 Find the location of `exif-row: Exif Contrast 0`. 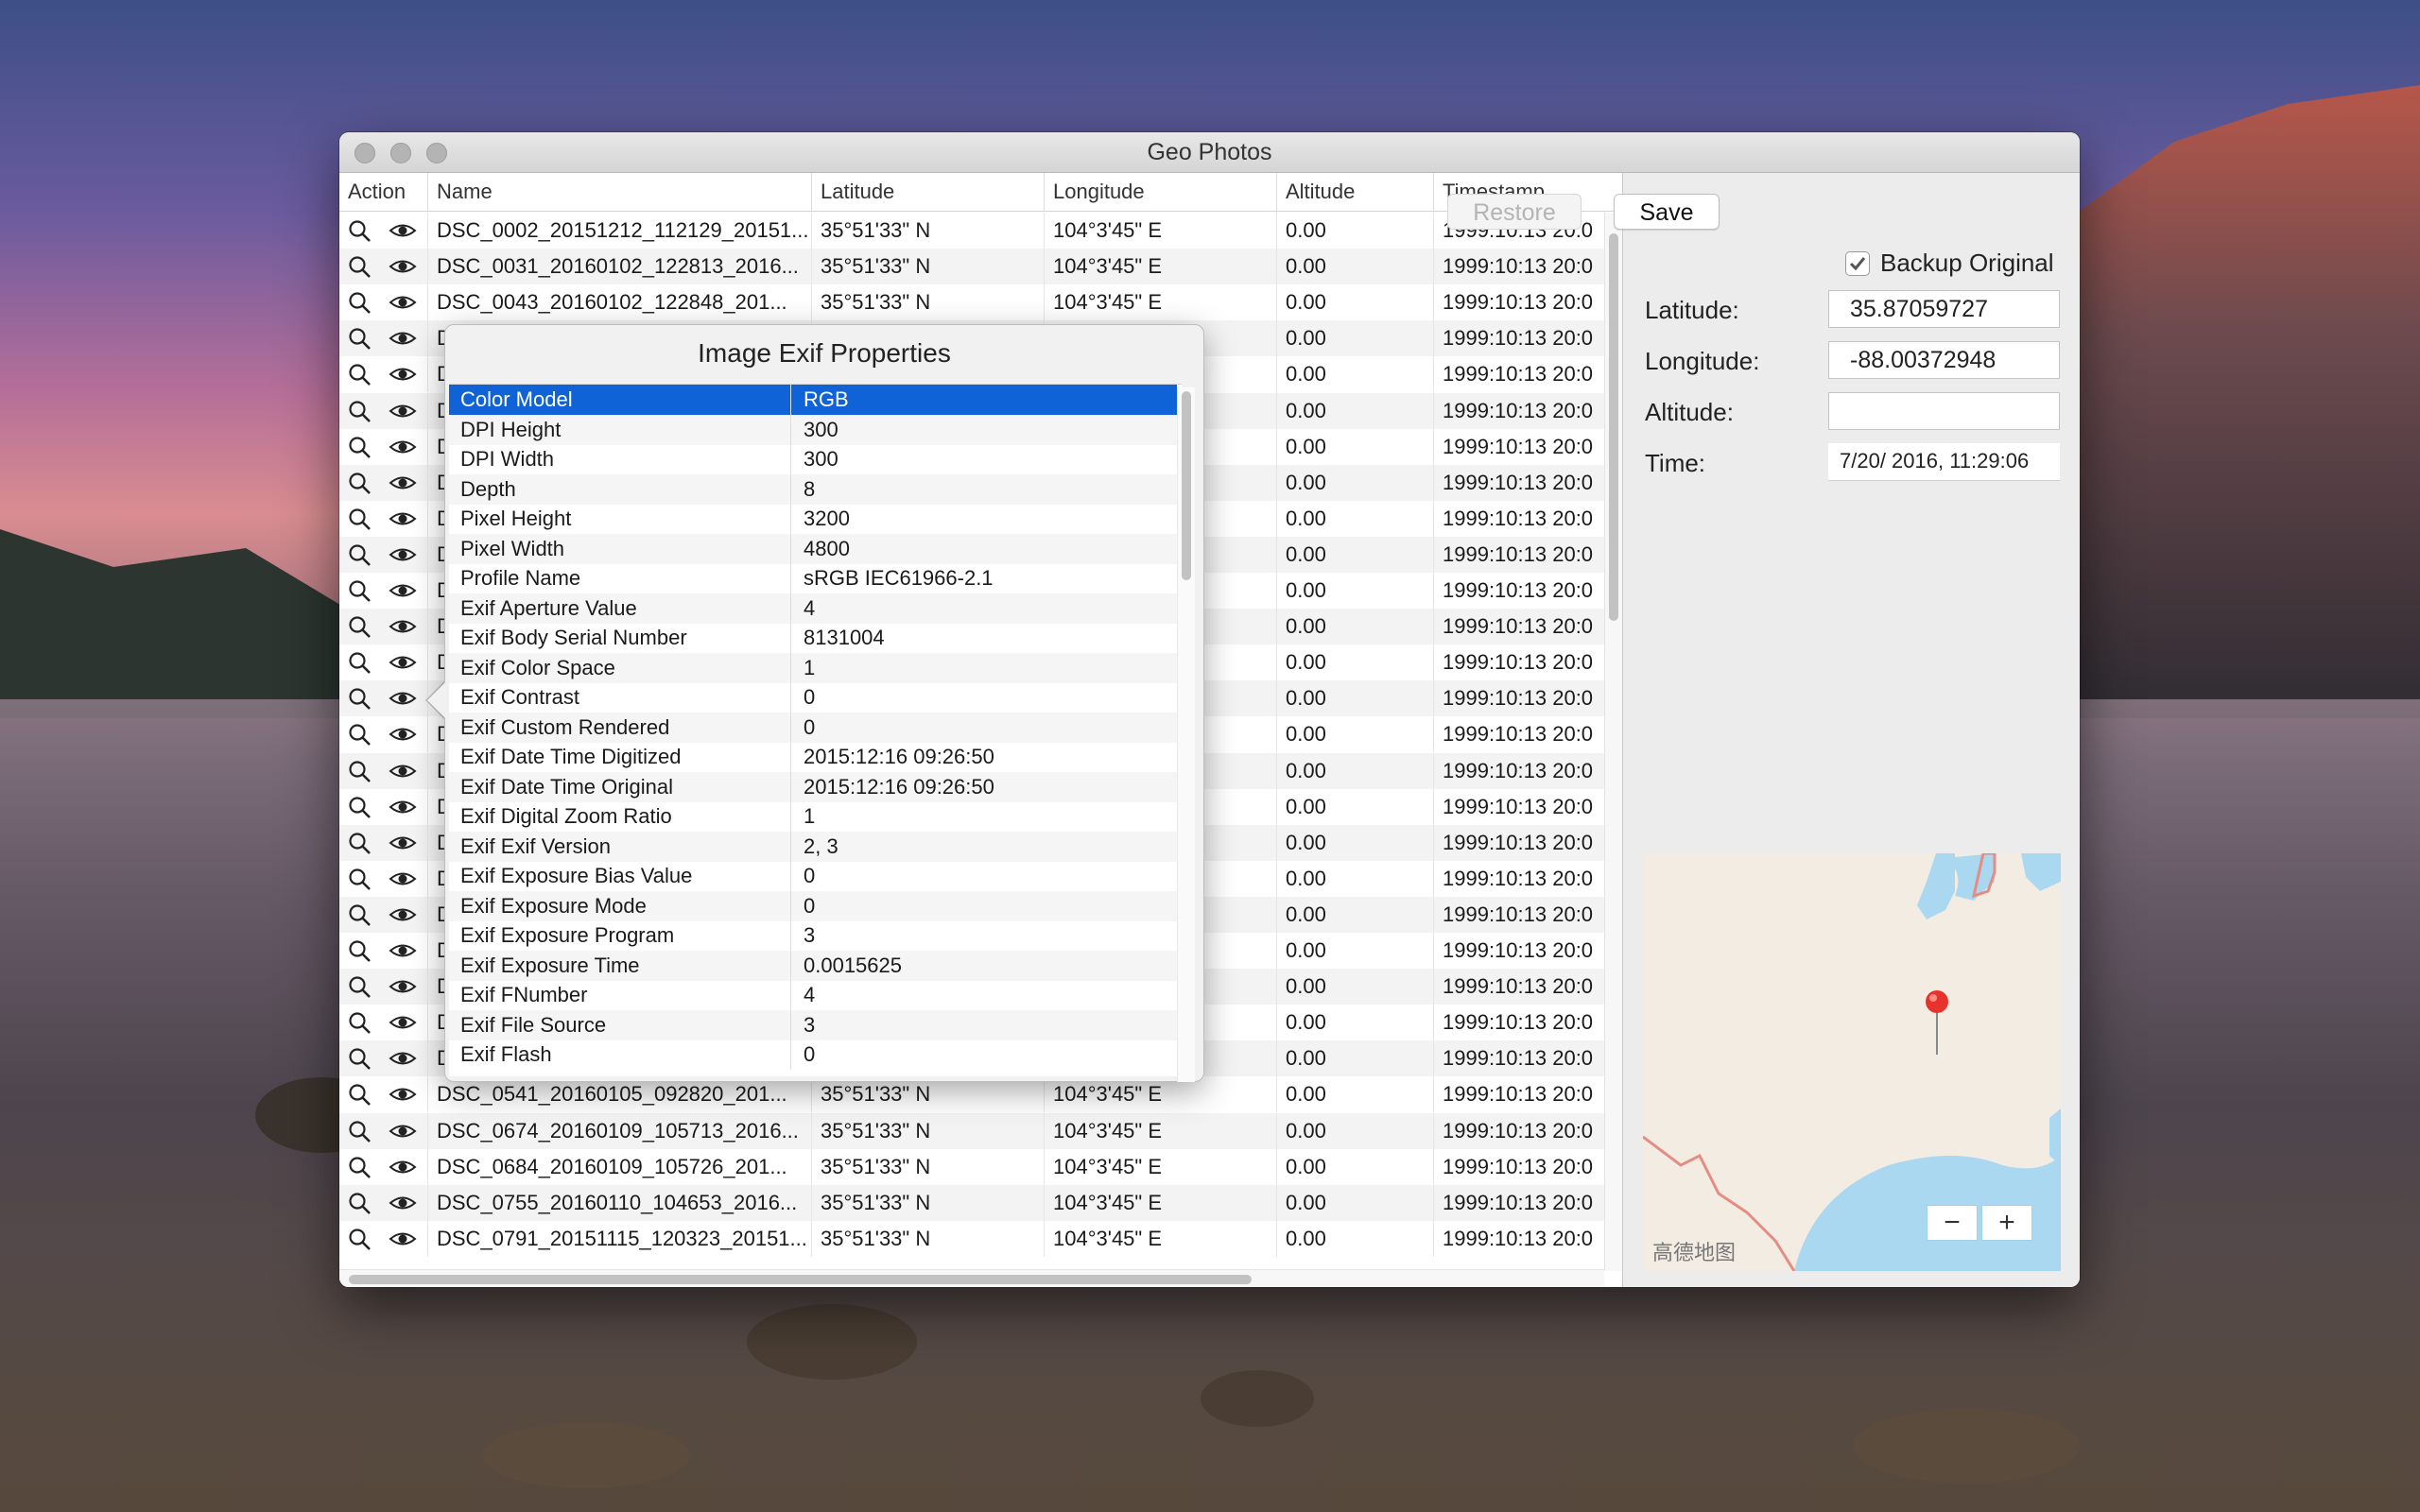

exif-row: Exif Contrast 0 is located at coordinates (813, 697).